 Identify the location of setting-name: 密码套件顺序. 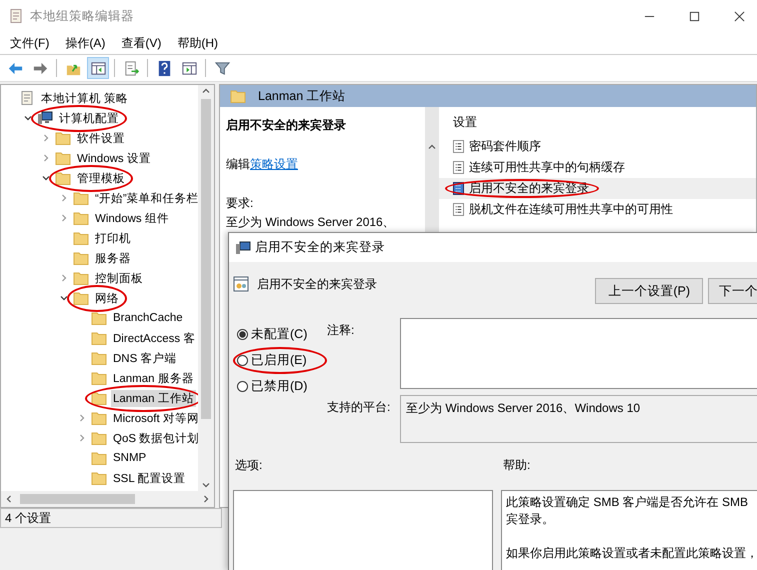
(505, 146).